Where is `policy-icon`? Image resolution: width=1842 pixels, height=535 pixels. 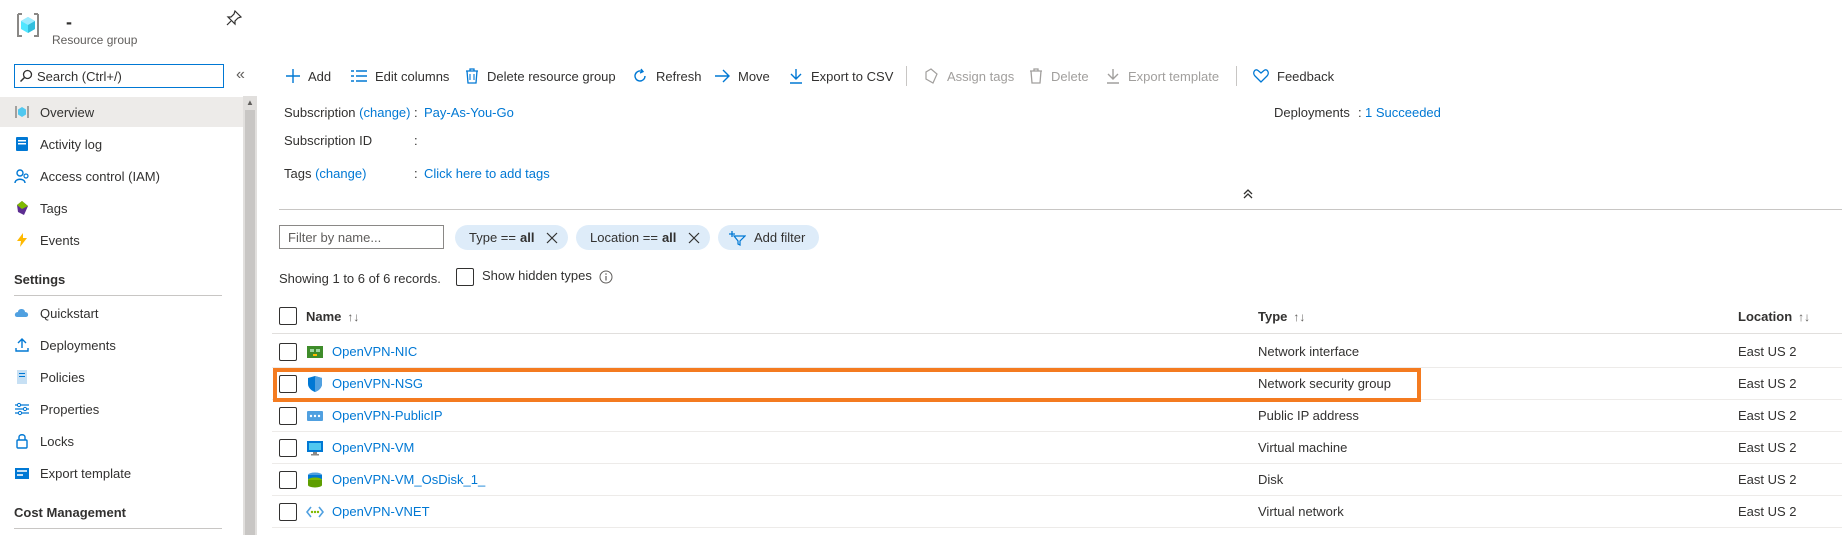
policy-icon is located at coordinates (22, 377).